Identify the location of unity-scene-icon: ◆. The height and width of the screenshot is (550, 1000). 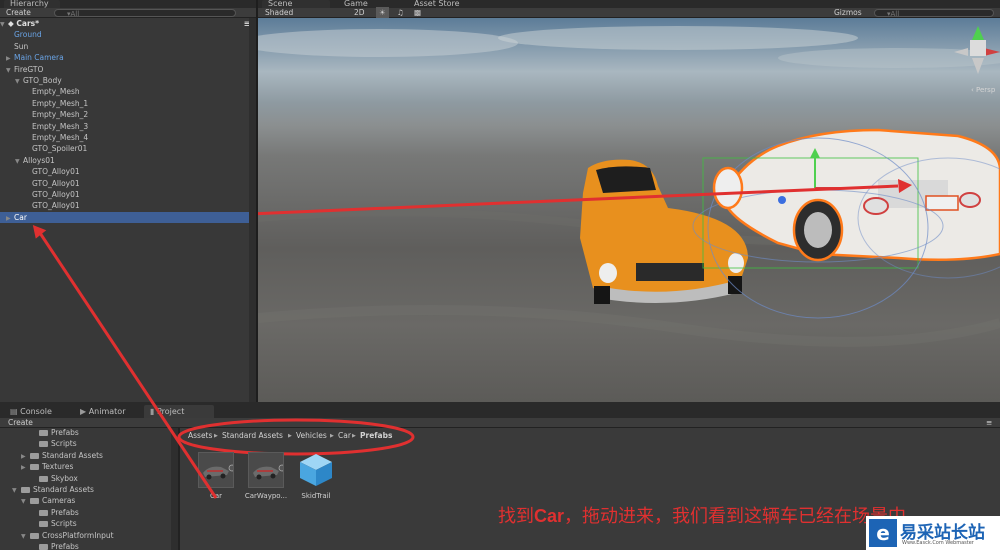
(11, 23).